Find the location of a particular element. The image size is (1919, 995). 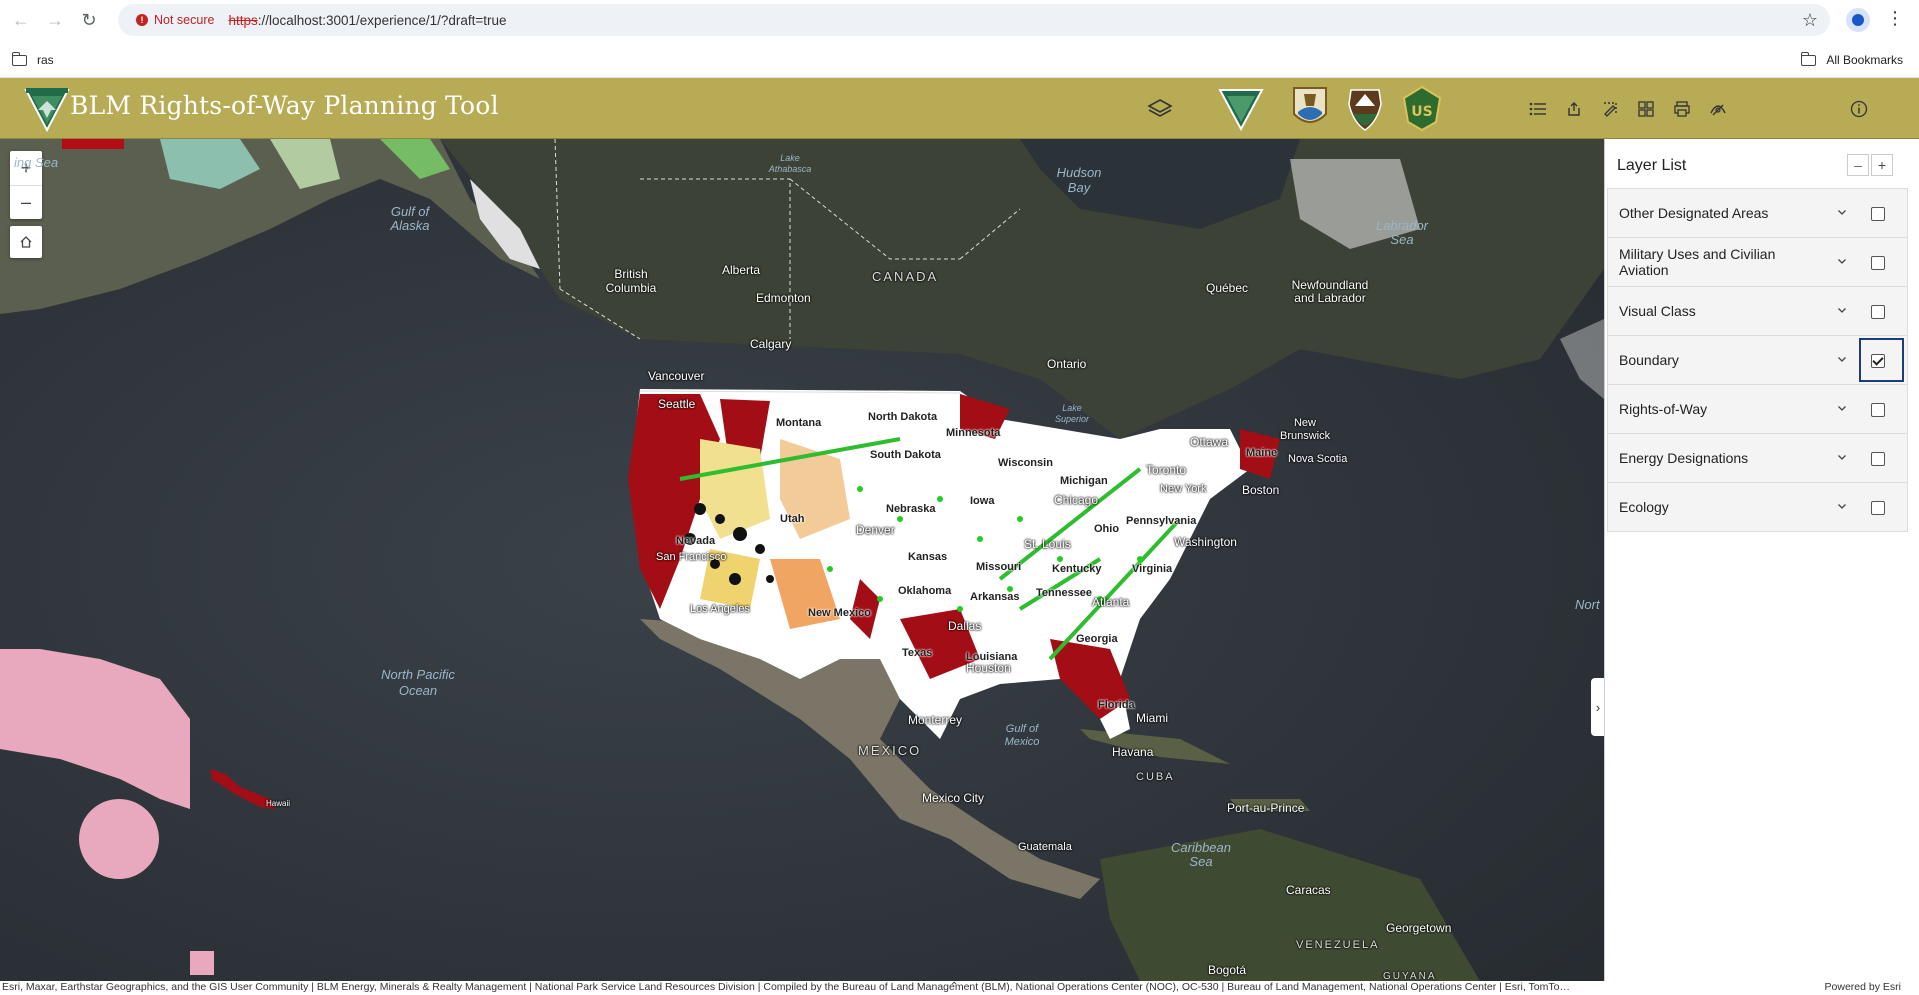

map-label: CUBA is located at coordinates (1155, 777).